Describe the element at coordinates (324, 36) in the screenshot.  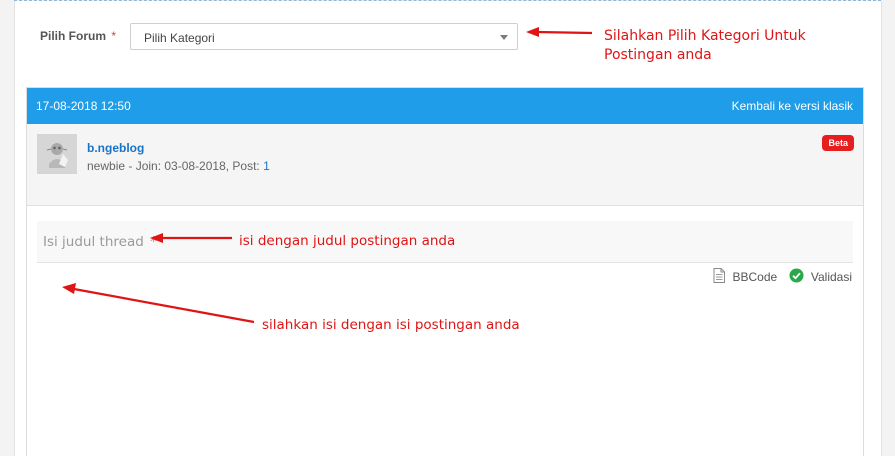
I see `category-select: Pilih Kategori` at that location.